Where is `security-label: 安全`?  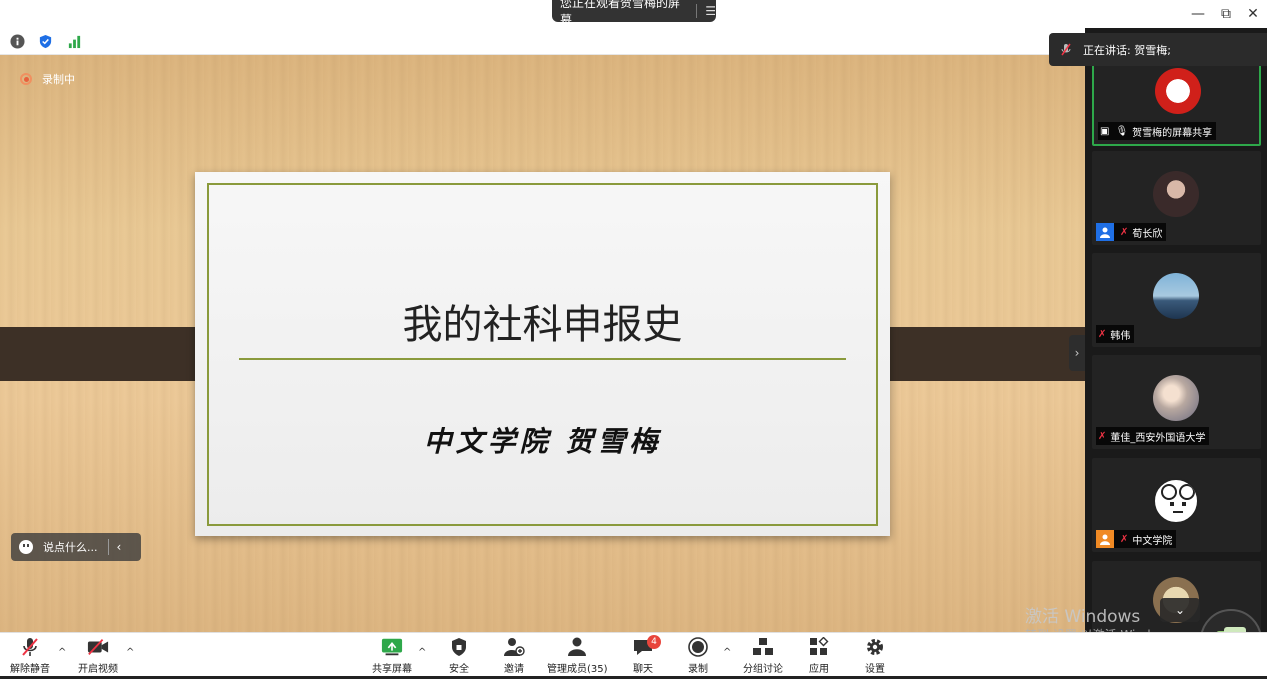
security-label: 安全 is located at coordinates (459, 669).